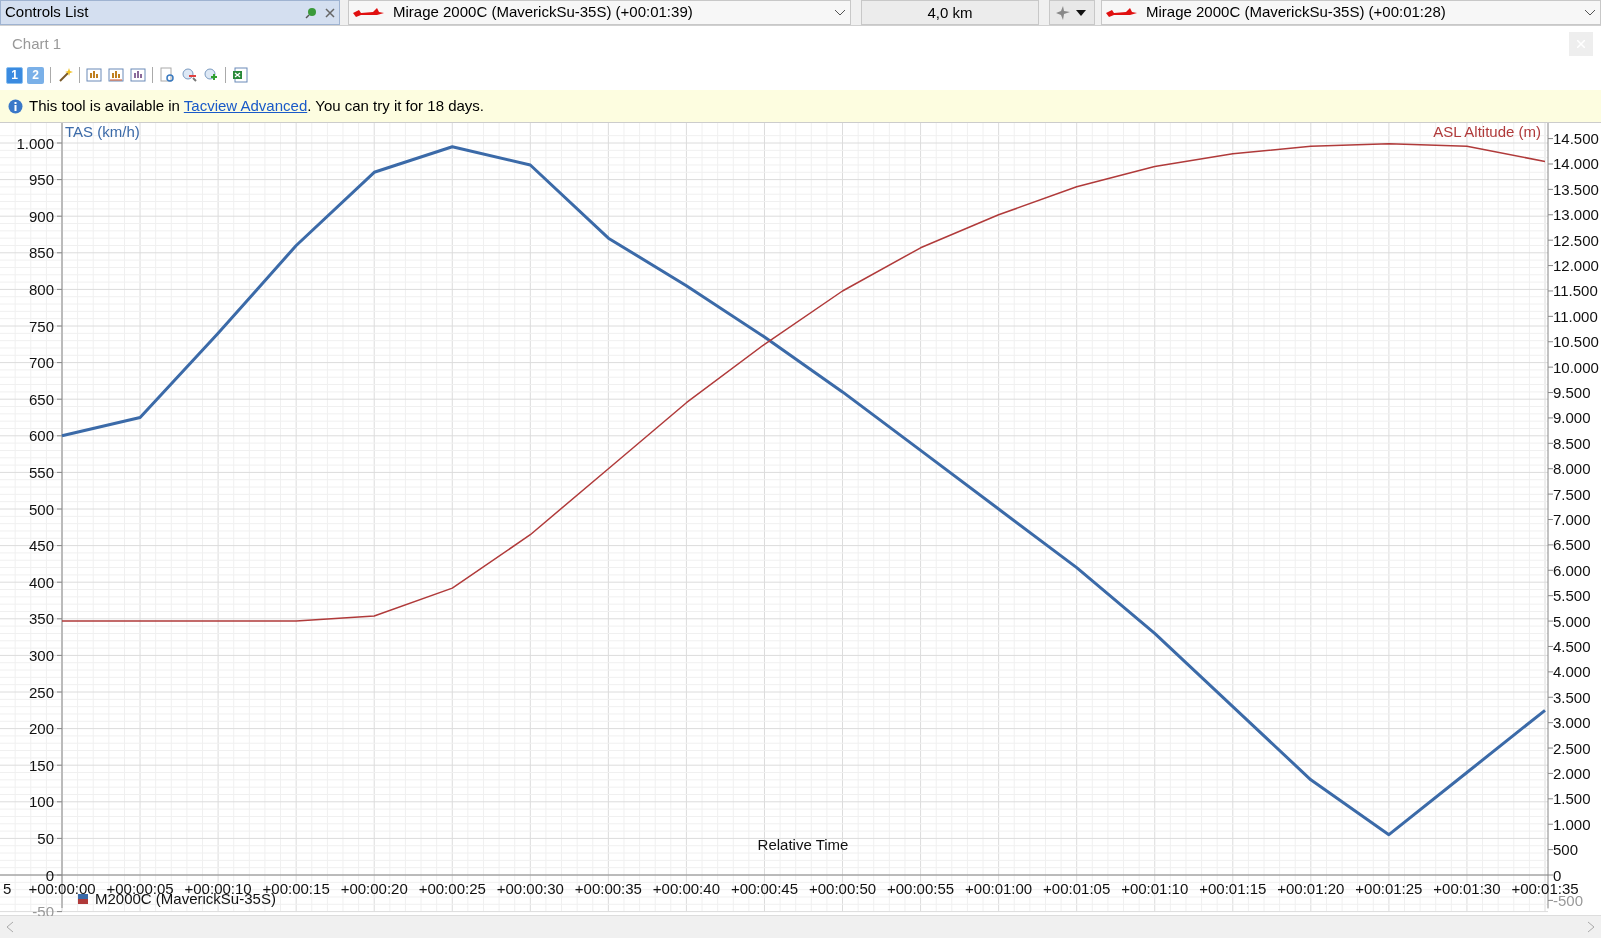 The image size is (1601, 938). What do you see at coordinates (41, 180) in the screenshot?
I see `axis-tick-label: 950` at bounding box center [41, 180].